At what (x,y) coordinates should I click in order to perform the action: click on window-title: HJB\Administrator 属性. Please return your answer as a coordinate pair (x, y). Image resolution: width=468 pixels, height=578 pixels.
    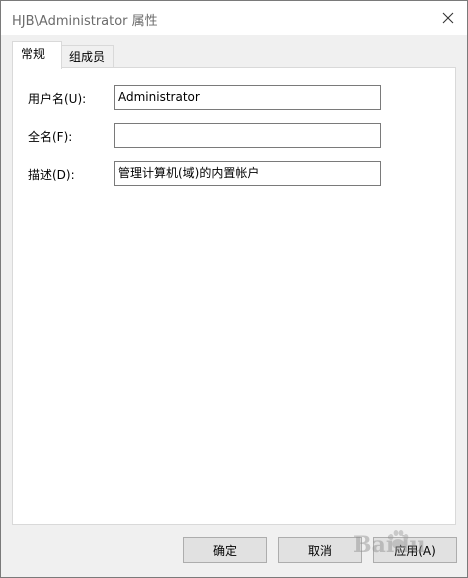
    Looking at the image, I should click on (85, 21).